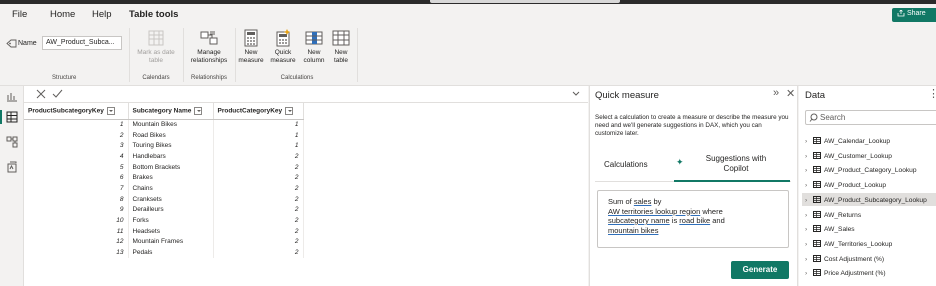  Describe the element at coordinates (57, 94) in the screenshot. I see `commit-formula-icon` at that location.